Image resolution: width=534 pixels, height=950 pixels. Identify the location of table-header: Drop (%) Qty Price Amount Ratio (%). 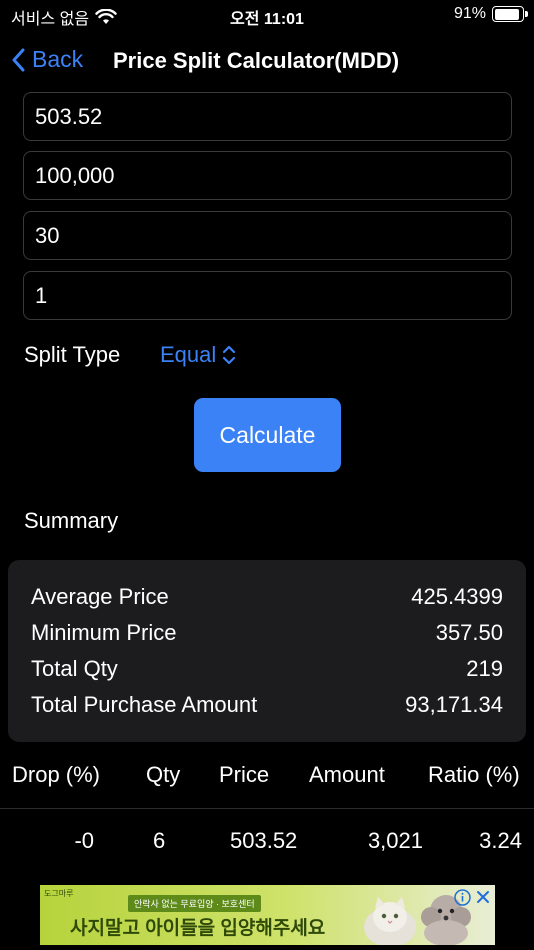
(267, 778).